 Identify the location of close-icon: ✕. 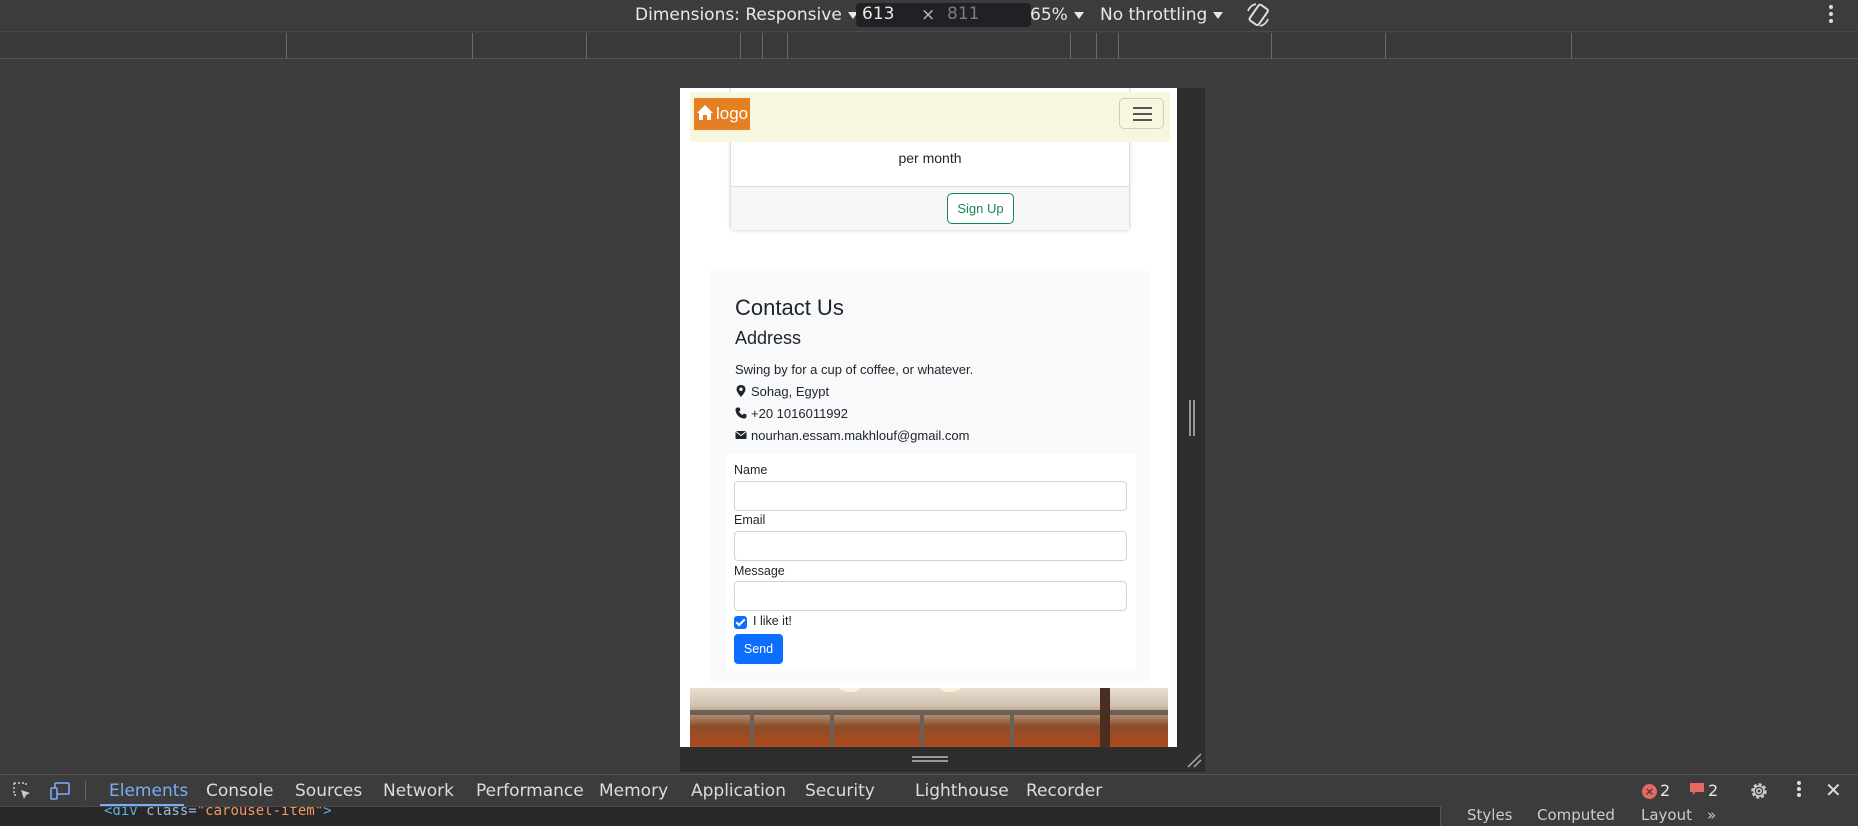
(1833, 790).